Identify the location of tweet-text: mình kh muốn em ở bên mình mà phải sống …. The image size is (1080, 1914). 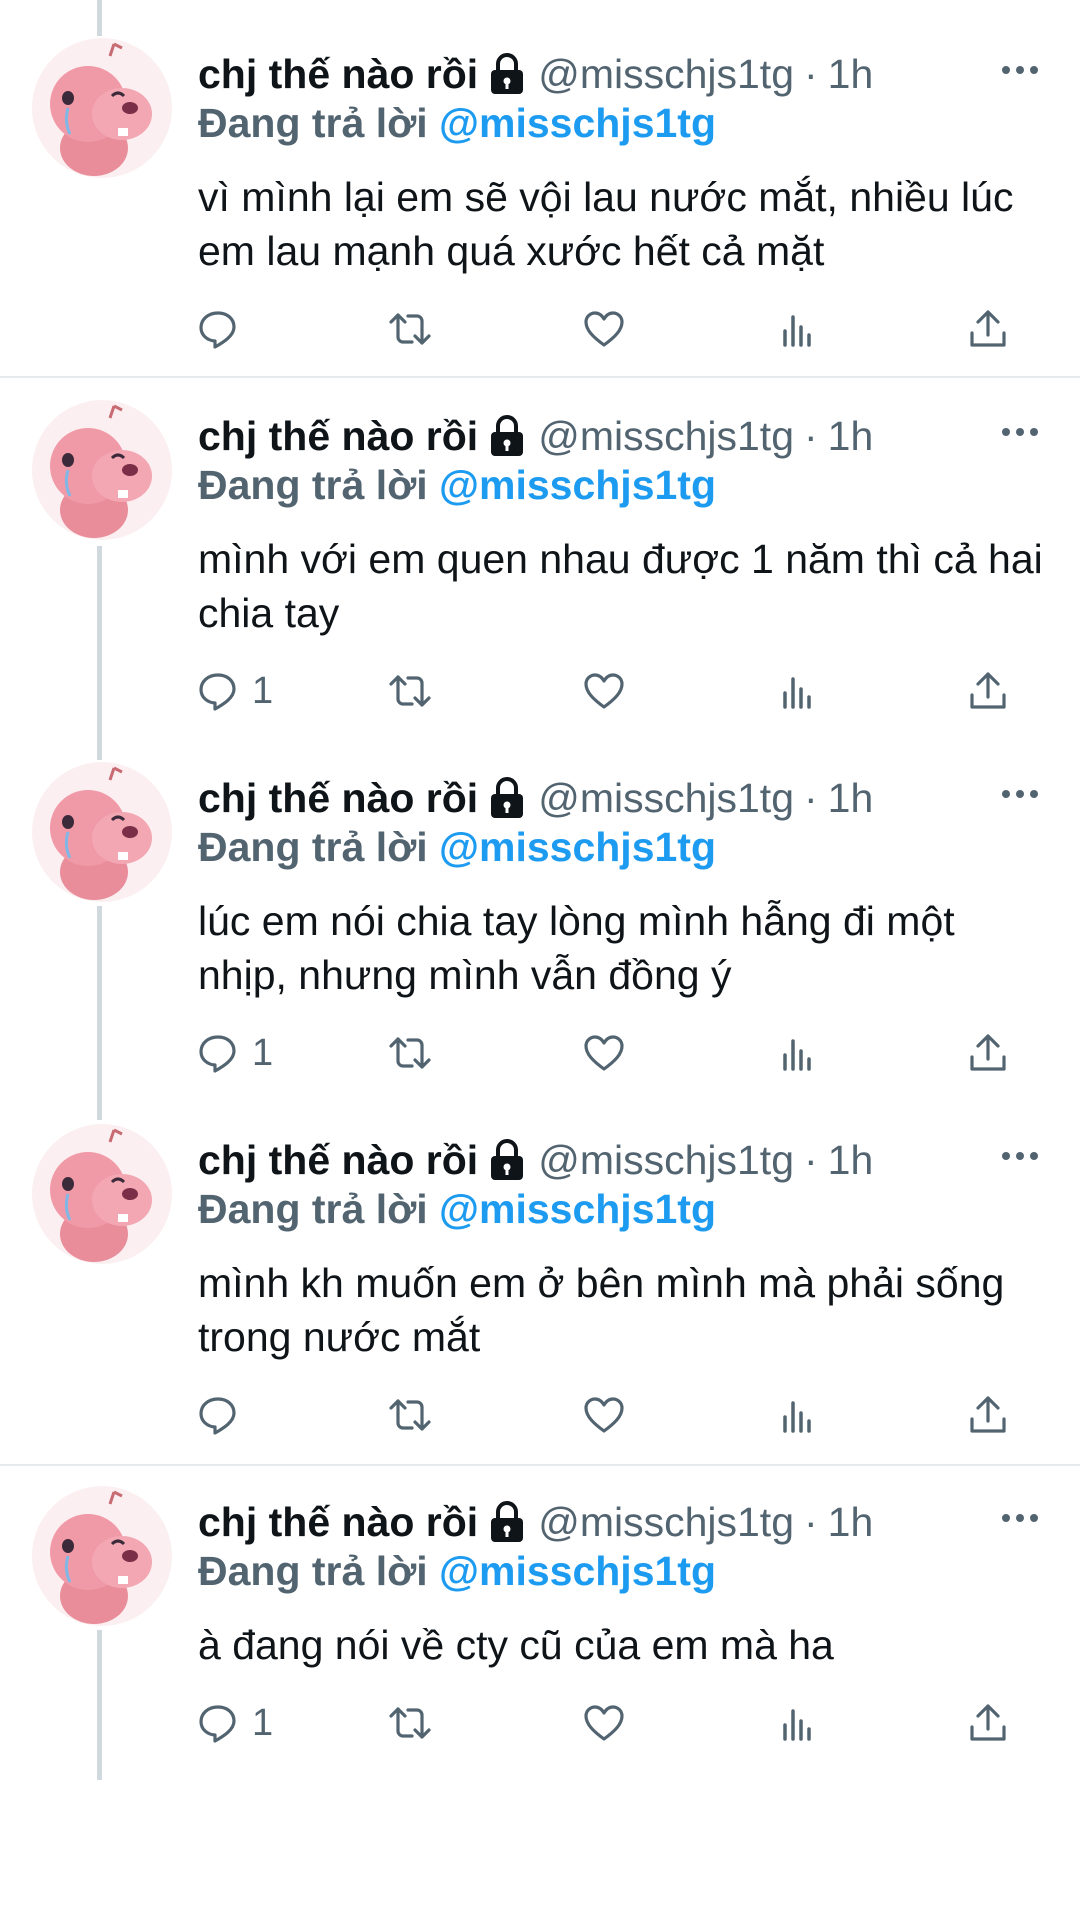
(601, 1310).